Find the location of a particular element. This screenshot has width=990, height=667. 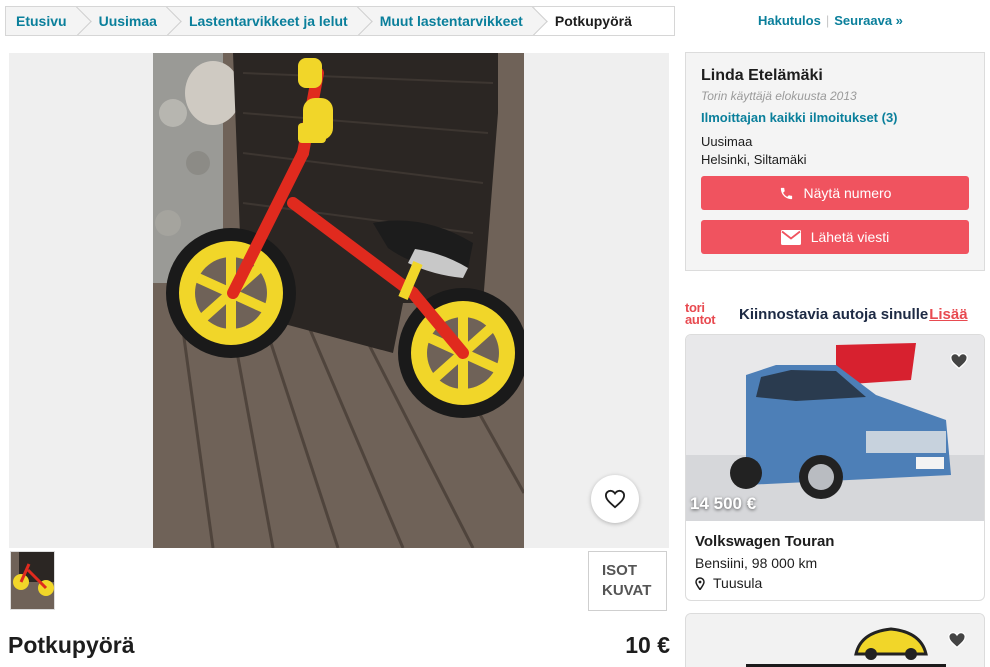

car-image: 14 500 € is located at coordinates (835, 428).